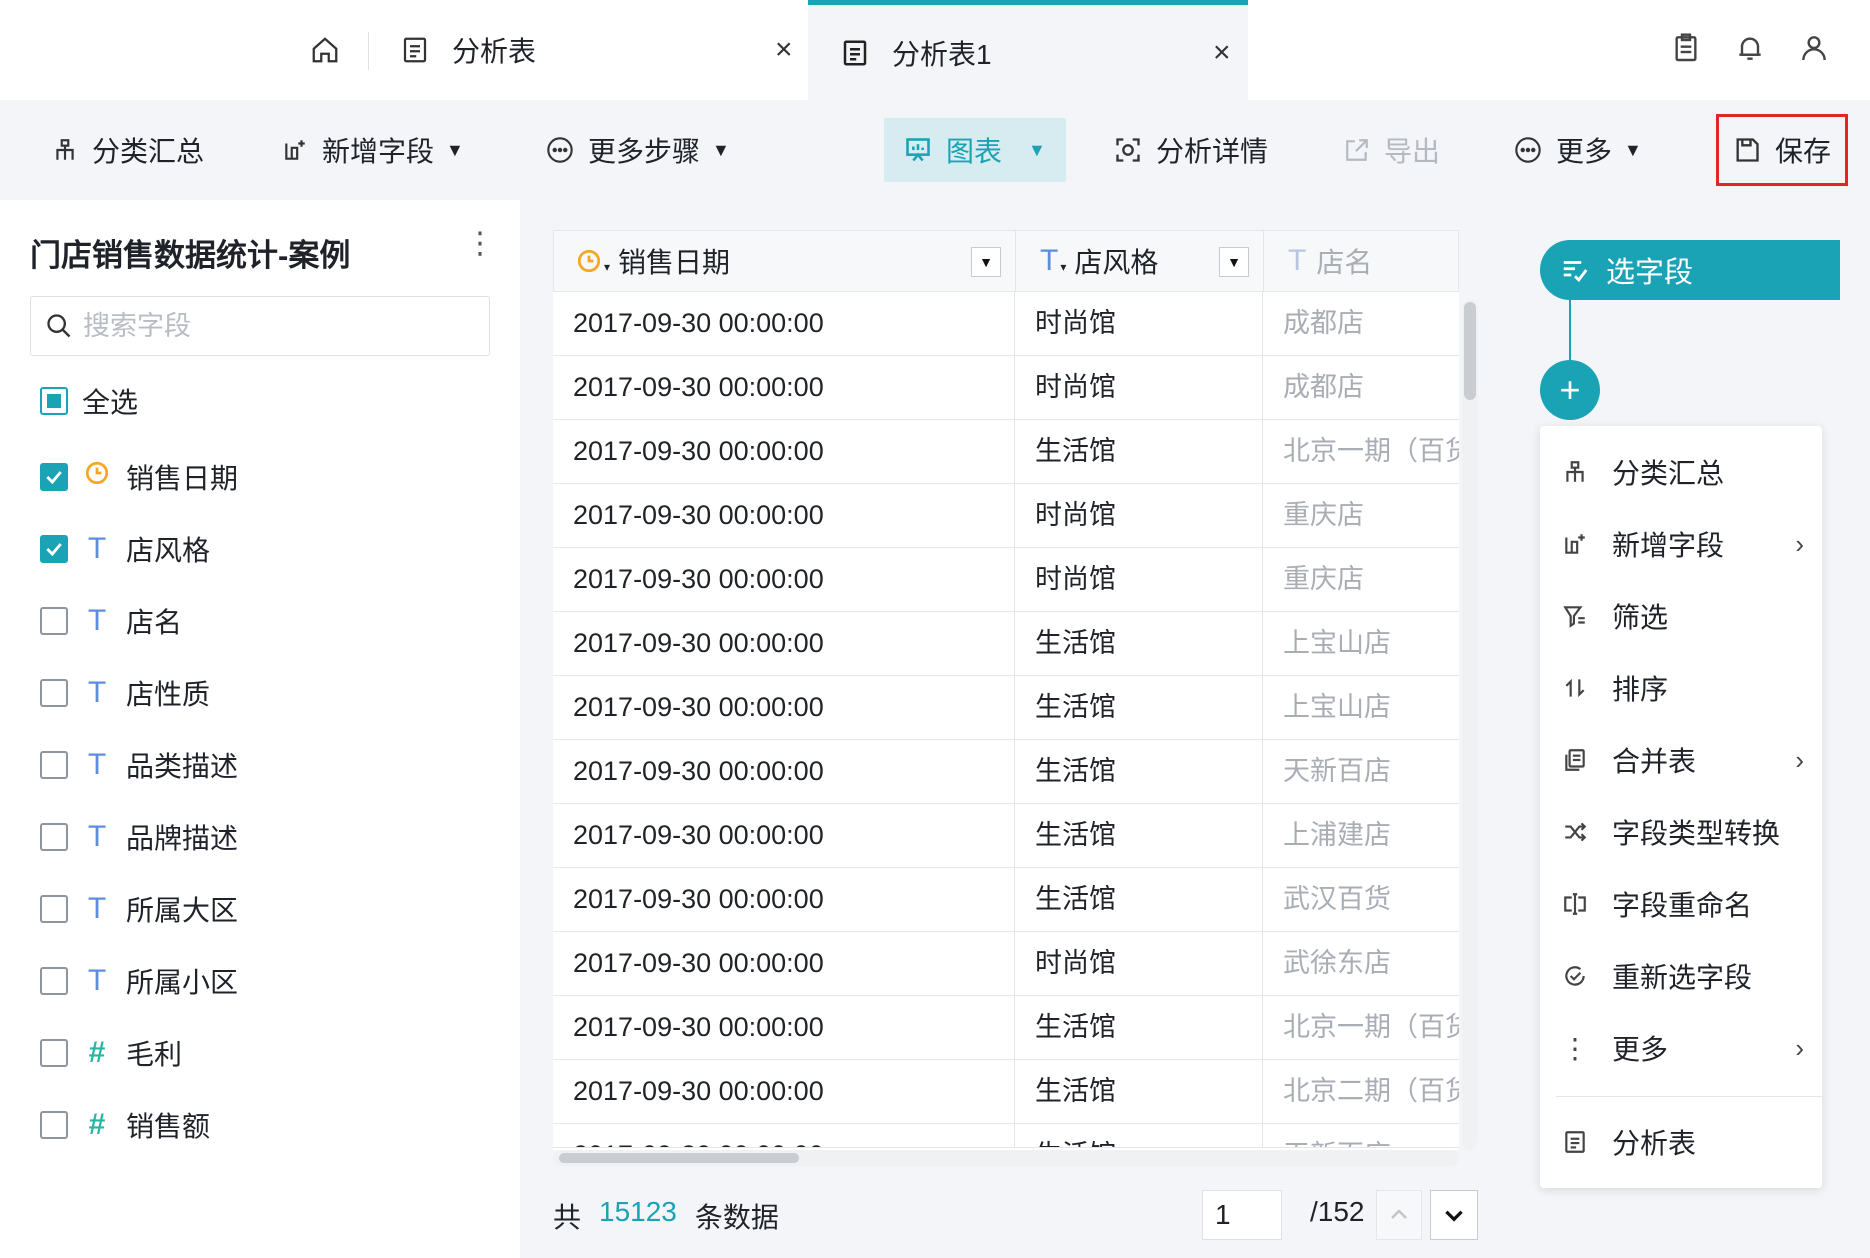  I want to click on field-item-brand: T 品牌描述, so click(139, 837).